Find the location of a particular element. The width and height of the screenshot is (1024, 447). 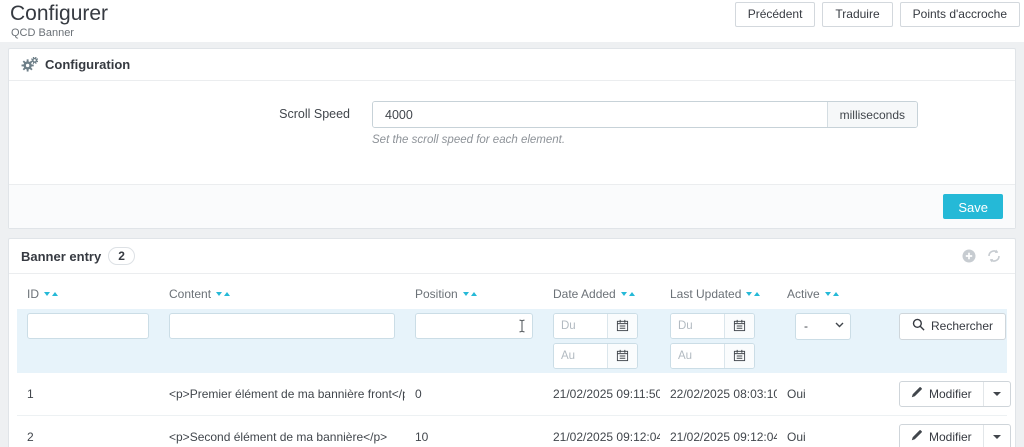

refresh-list-button is located at coordinates (994, 256).